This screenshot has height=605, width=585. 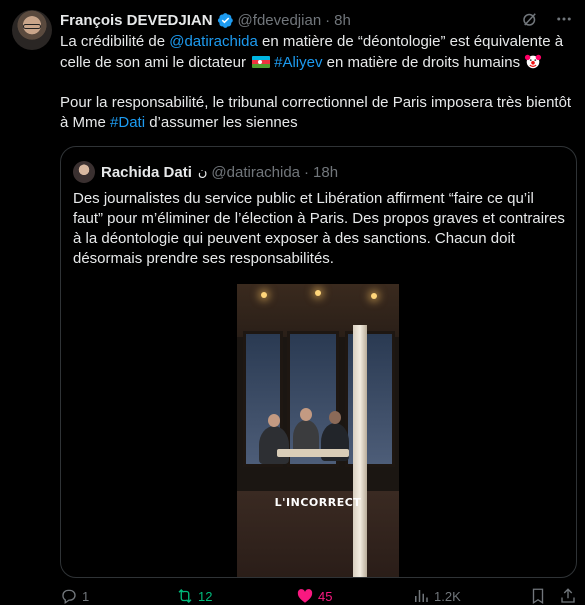 What do you see at coordinates (564, 19) in the screenshot?
I see `more-options-icon` at bounding box center [564, 19].